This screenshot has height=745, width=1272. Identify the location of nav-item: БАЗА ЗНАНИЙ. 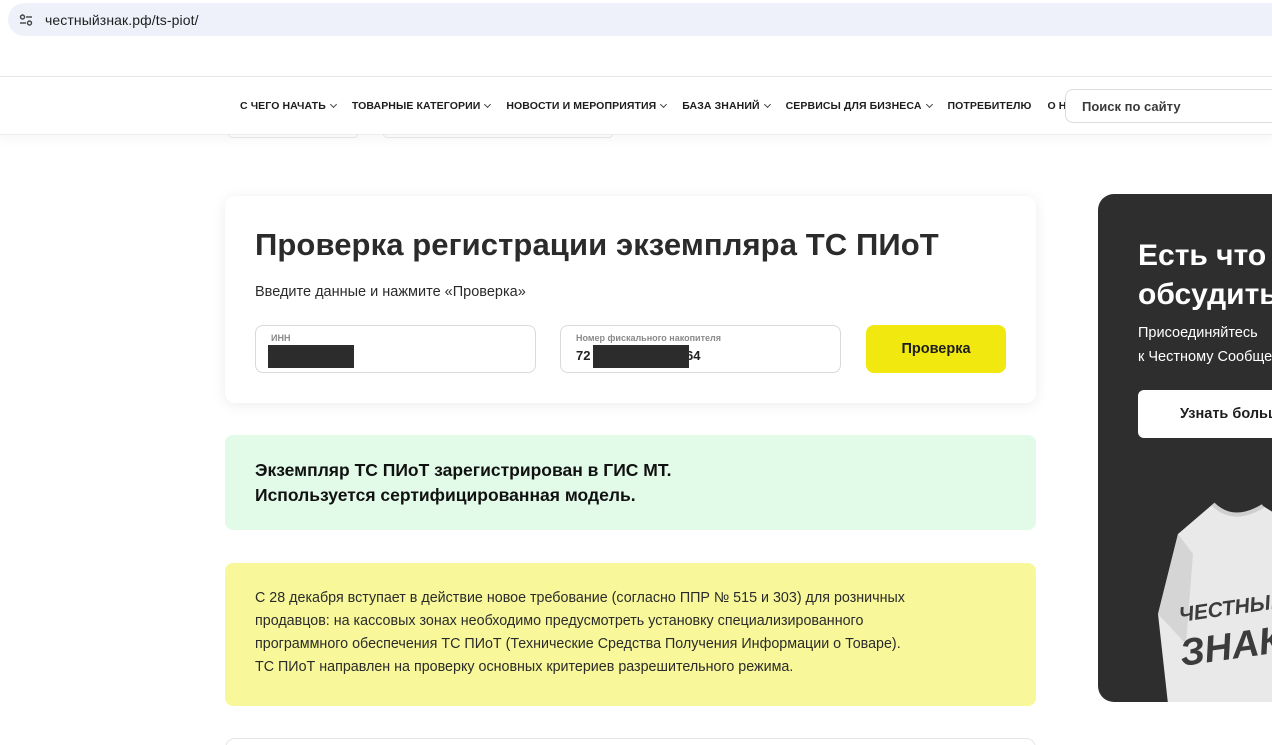
(726, 105).